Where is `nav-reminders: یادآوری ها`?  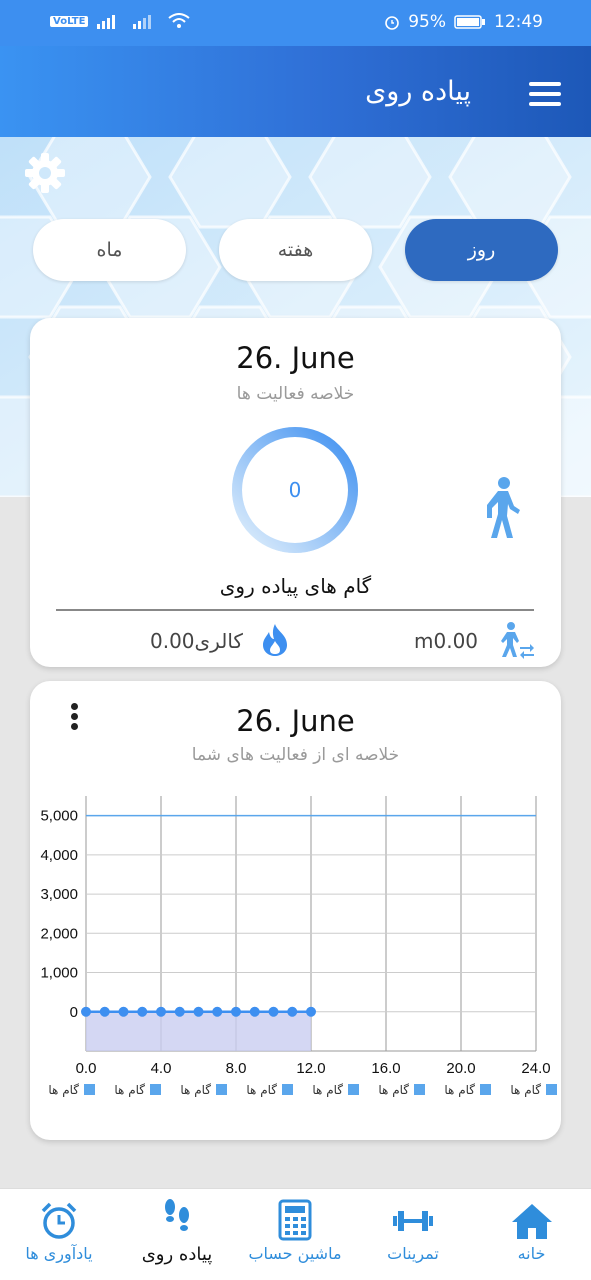
nav-reminders: یادآوری ها is located at coordinates (59, 1234).